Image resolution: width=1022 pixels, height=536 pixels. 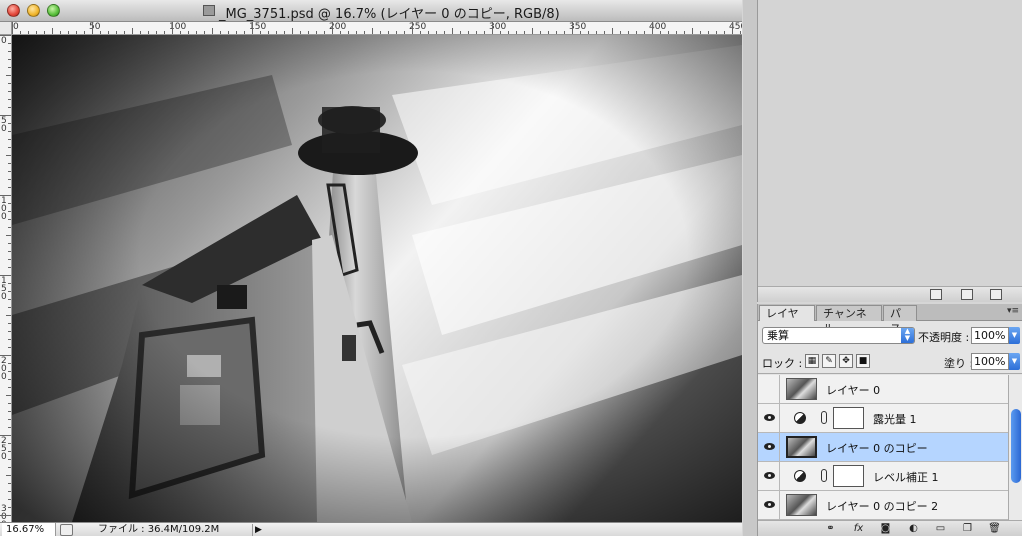 What do you see at coordinates (913, 528) in the screenshot?
I see `adjustment-icon: ◐` at bounding box center [913, 528].